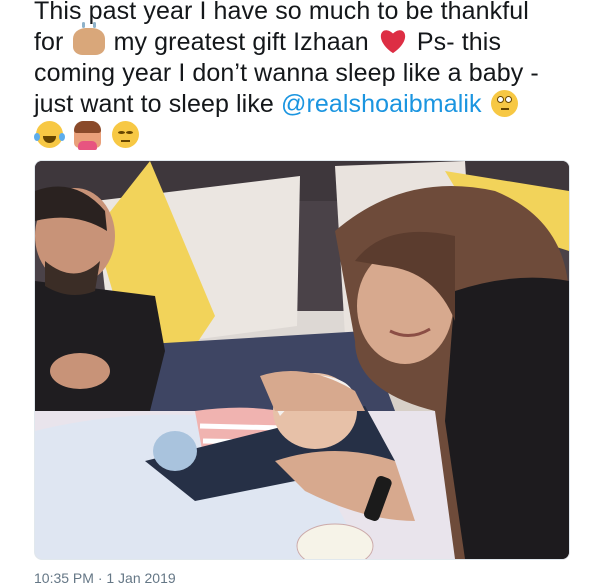  Describe the element at coordinates (126, 134) in the screenshot. I see `unamused-face-icon` at that location.